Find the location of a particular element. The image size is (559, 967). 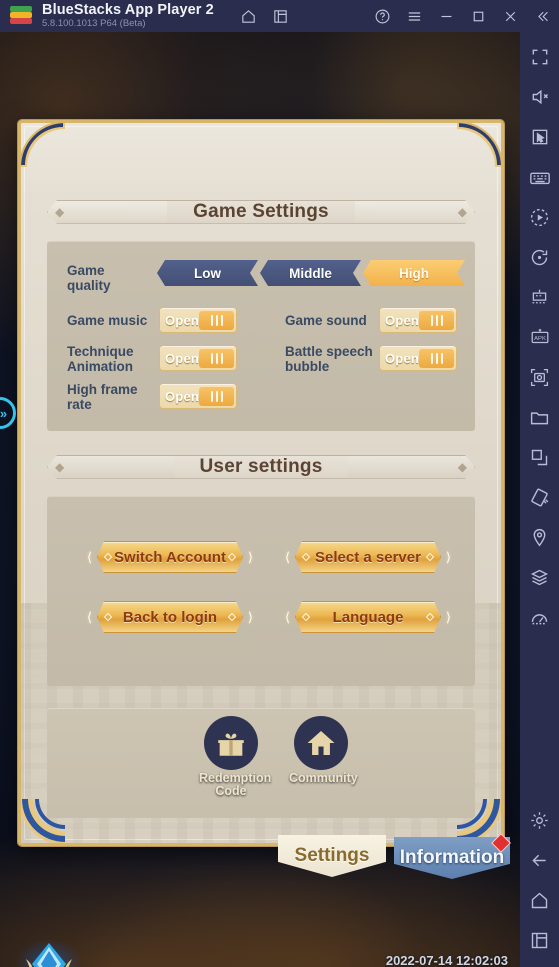

svg-text: APK is located at coordinates (540, 339).